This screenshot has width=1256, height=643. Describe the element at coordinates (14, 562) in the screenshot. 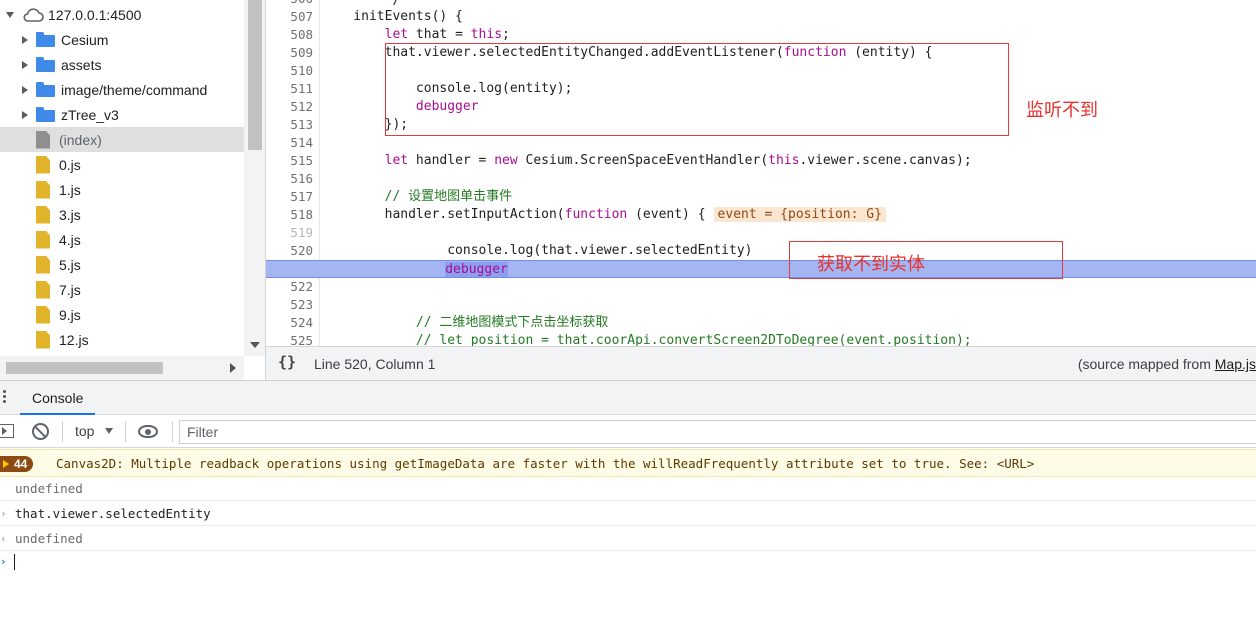

I see `text-cursor` at that location.